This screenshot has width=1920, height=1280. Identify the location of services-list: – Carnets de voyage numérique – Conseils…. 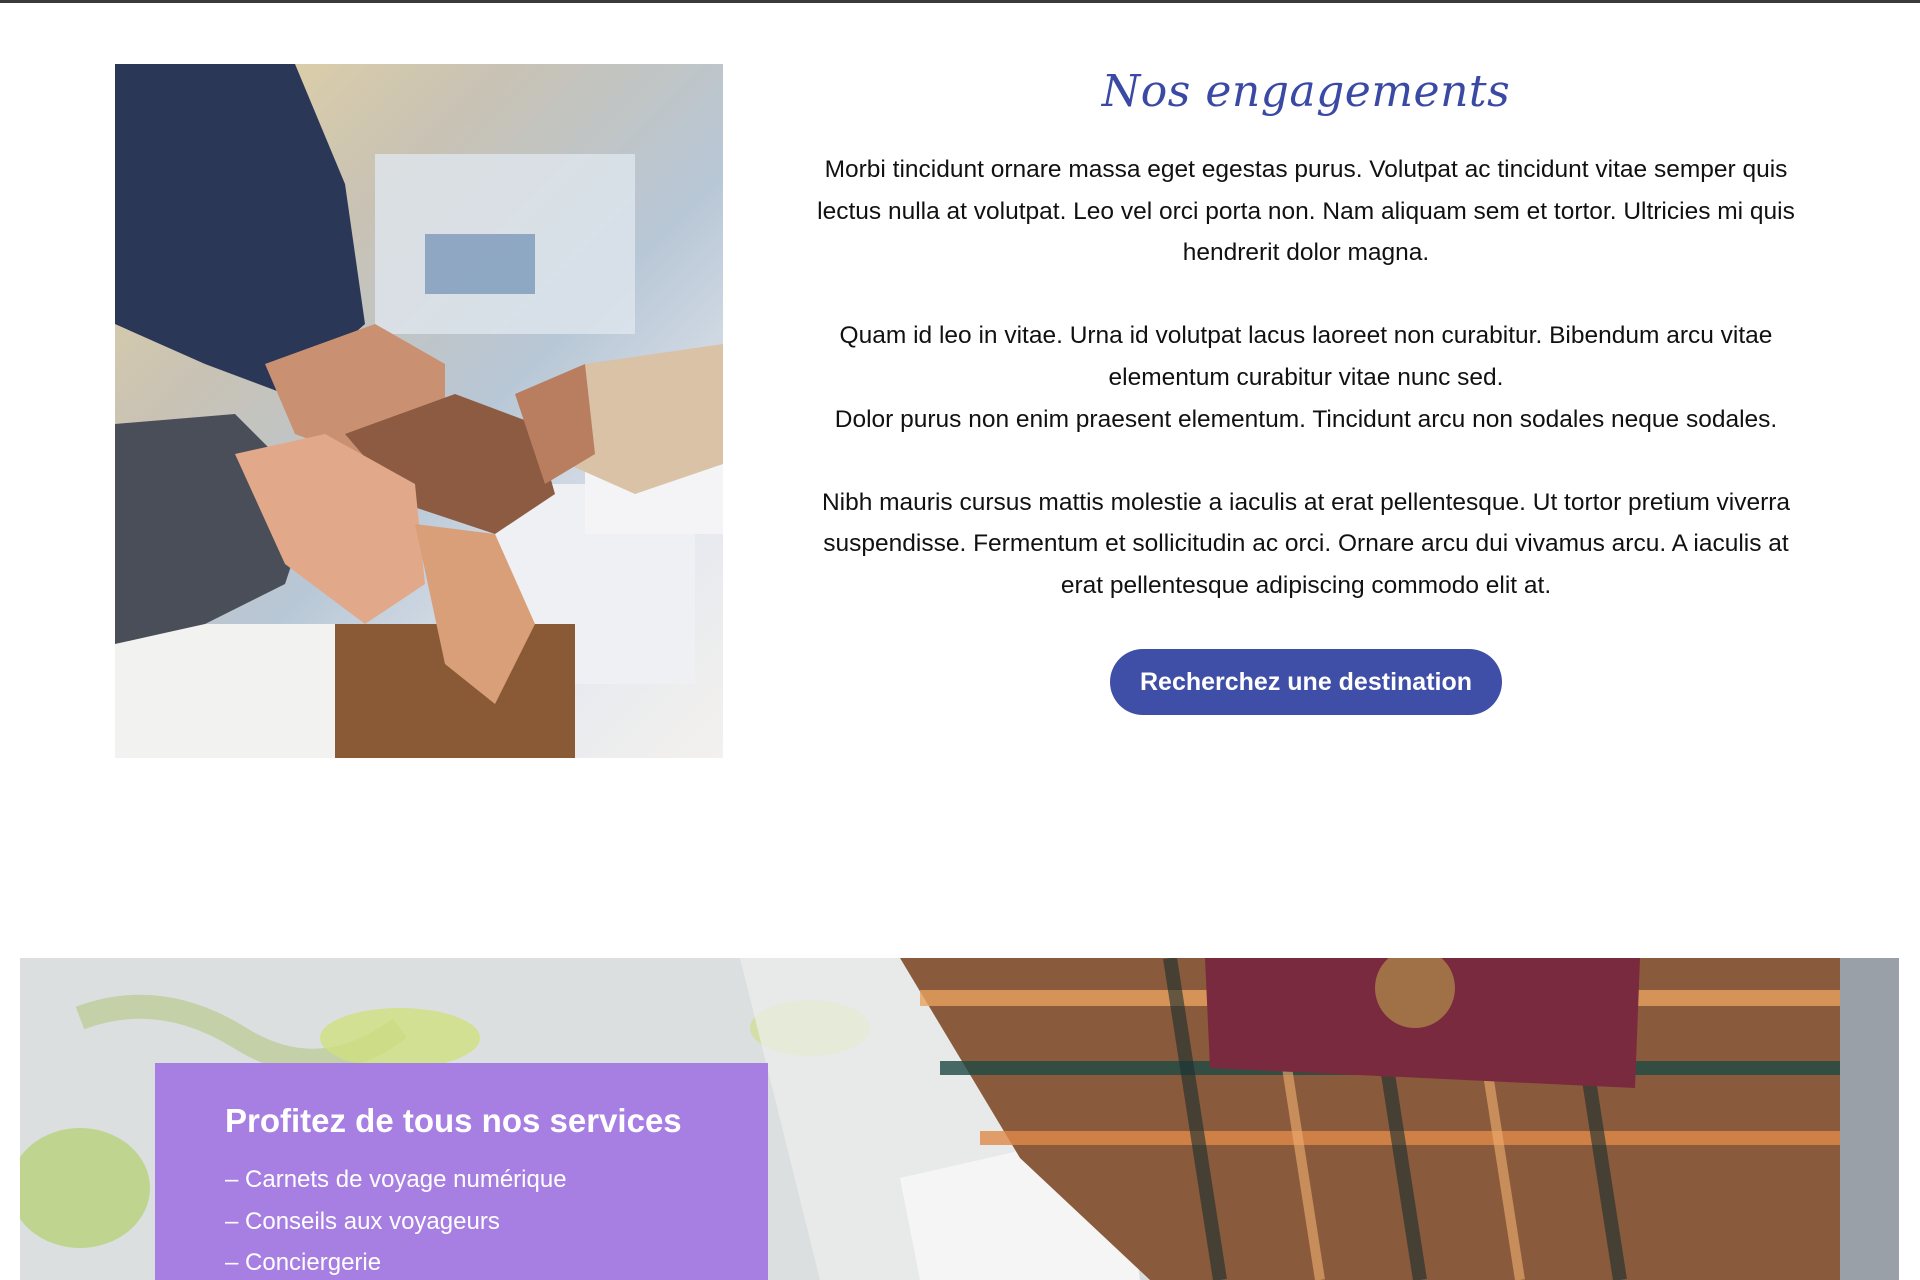
(496, 1219).